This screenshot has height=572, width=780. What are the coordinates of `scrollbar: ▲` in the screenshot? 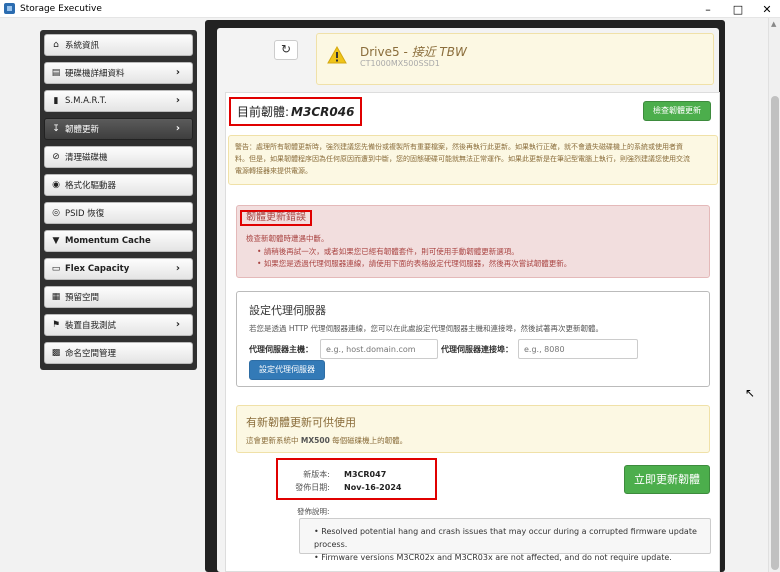 It's located at (774, 295).